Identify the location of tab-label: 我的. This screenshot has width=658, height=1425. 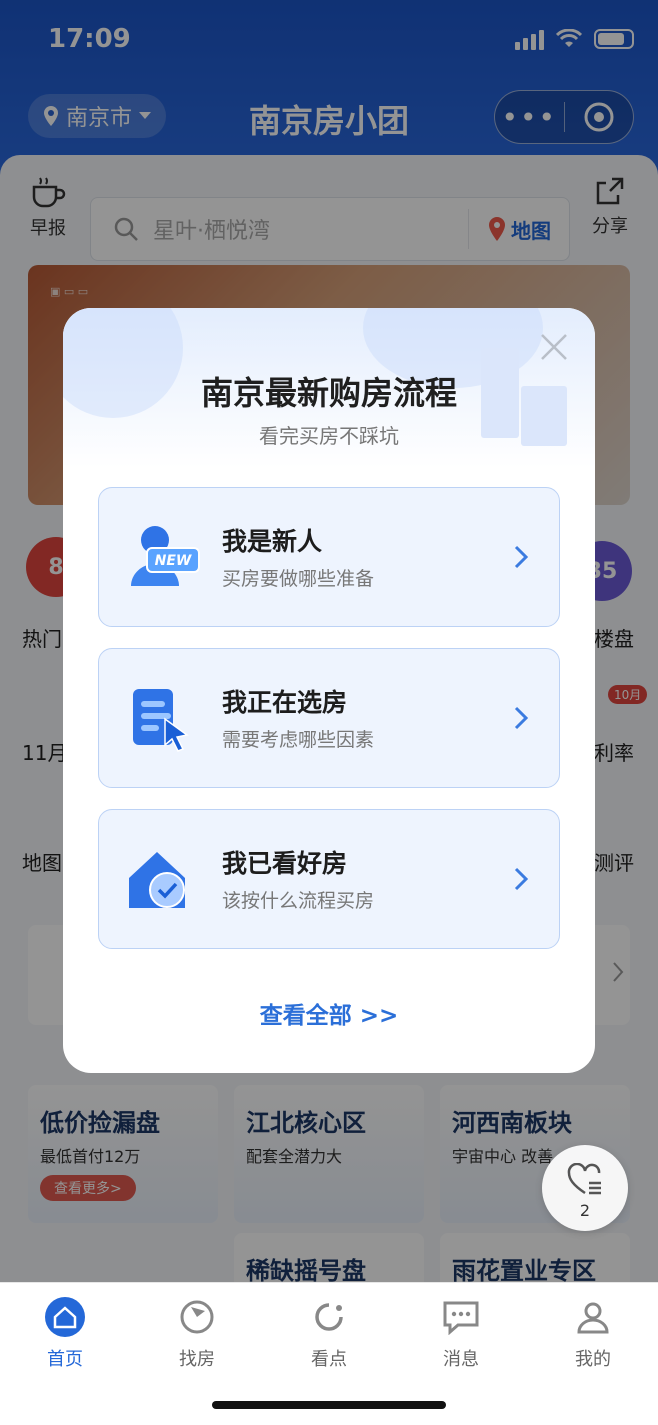
(593, 1359).